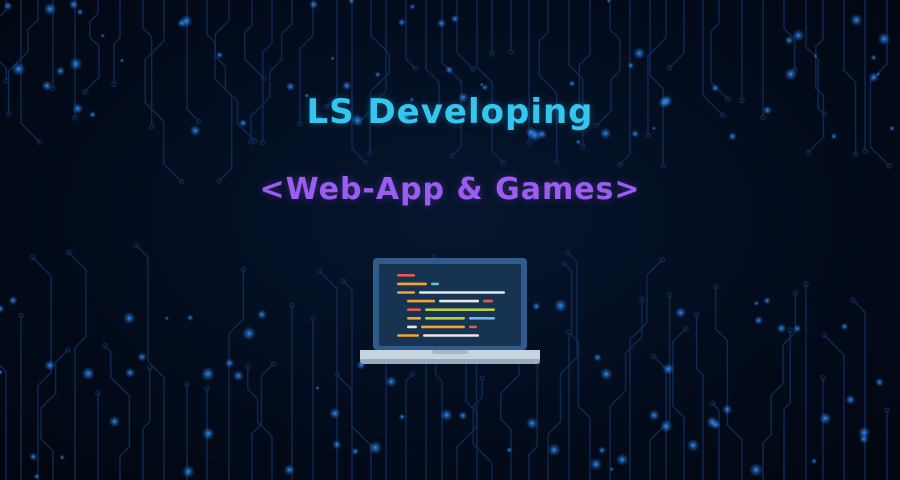  I want to click on banner-subtitle: <Web-App & Games>, so click(450, 189).